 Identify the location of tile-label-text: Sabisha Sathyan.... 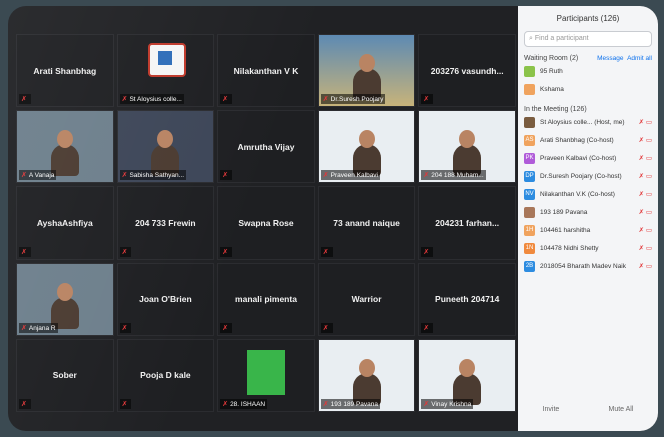
(157, 176).